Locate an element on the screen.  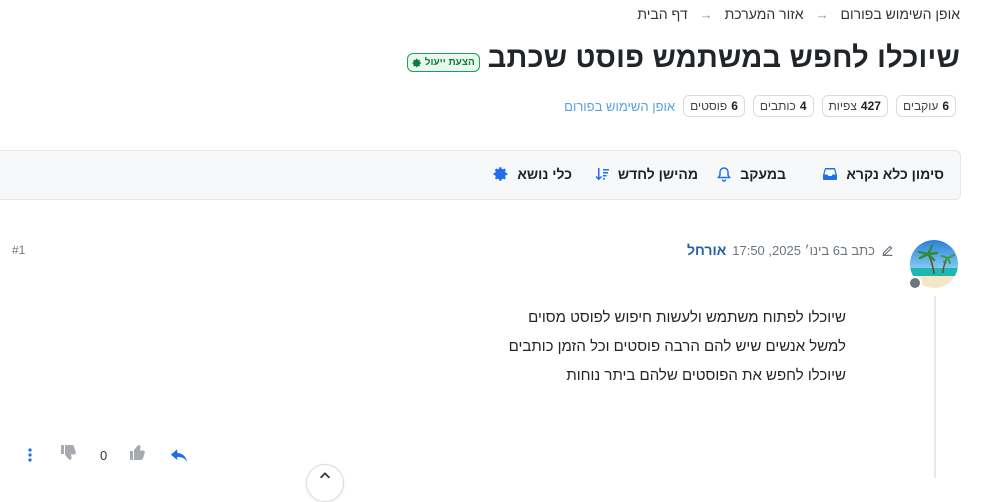
stat-posts: 6 פוסטים is located at coordinates (714, 106).